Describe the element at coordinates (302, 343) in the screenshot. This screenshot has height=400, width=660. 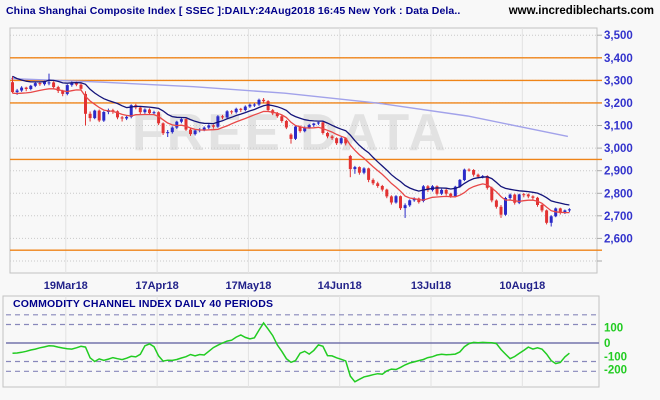
I see `cci-bands` at that location.